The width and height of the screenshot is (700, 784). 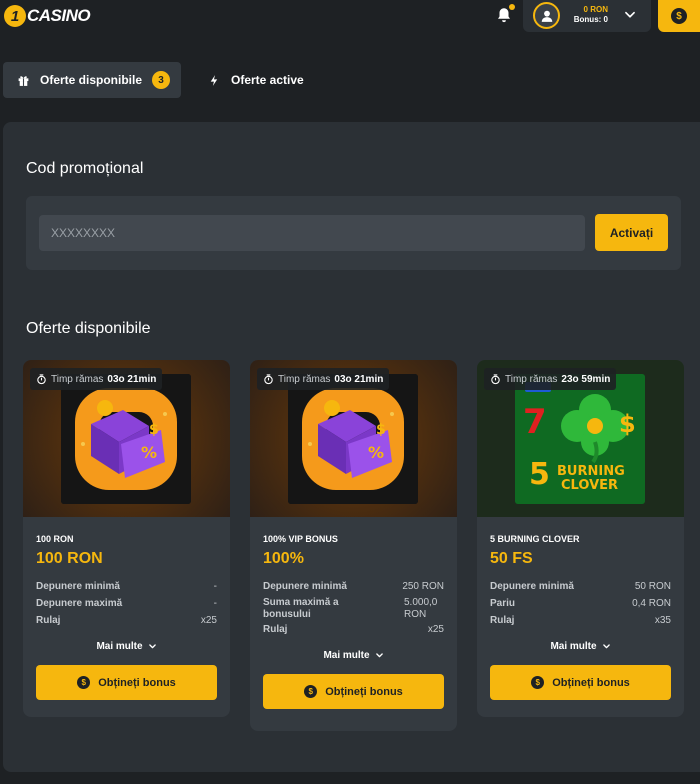 I want to click on offer-name: 100 RON, so click(x=55, y=539).